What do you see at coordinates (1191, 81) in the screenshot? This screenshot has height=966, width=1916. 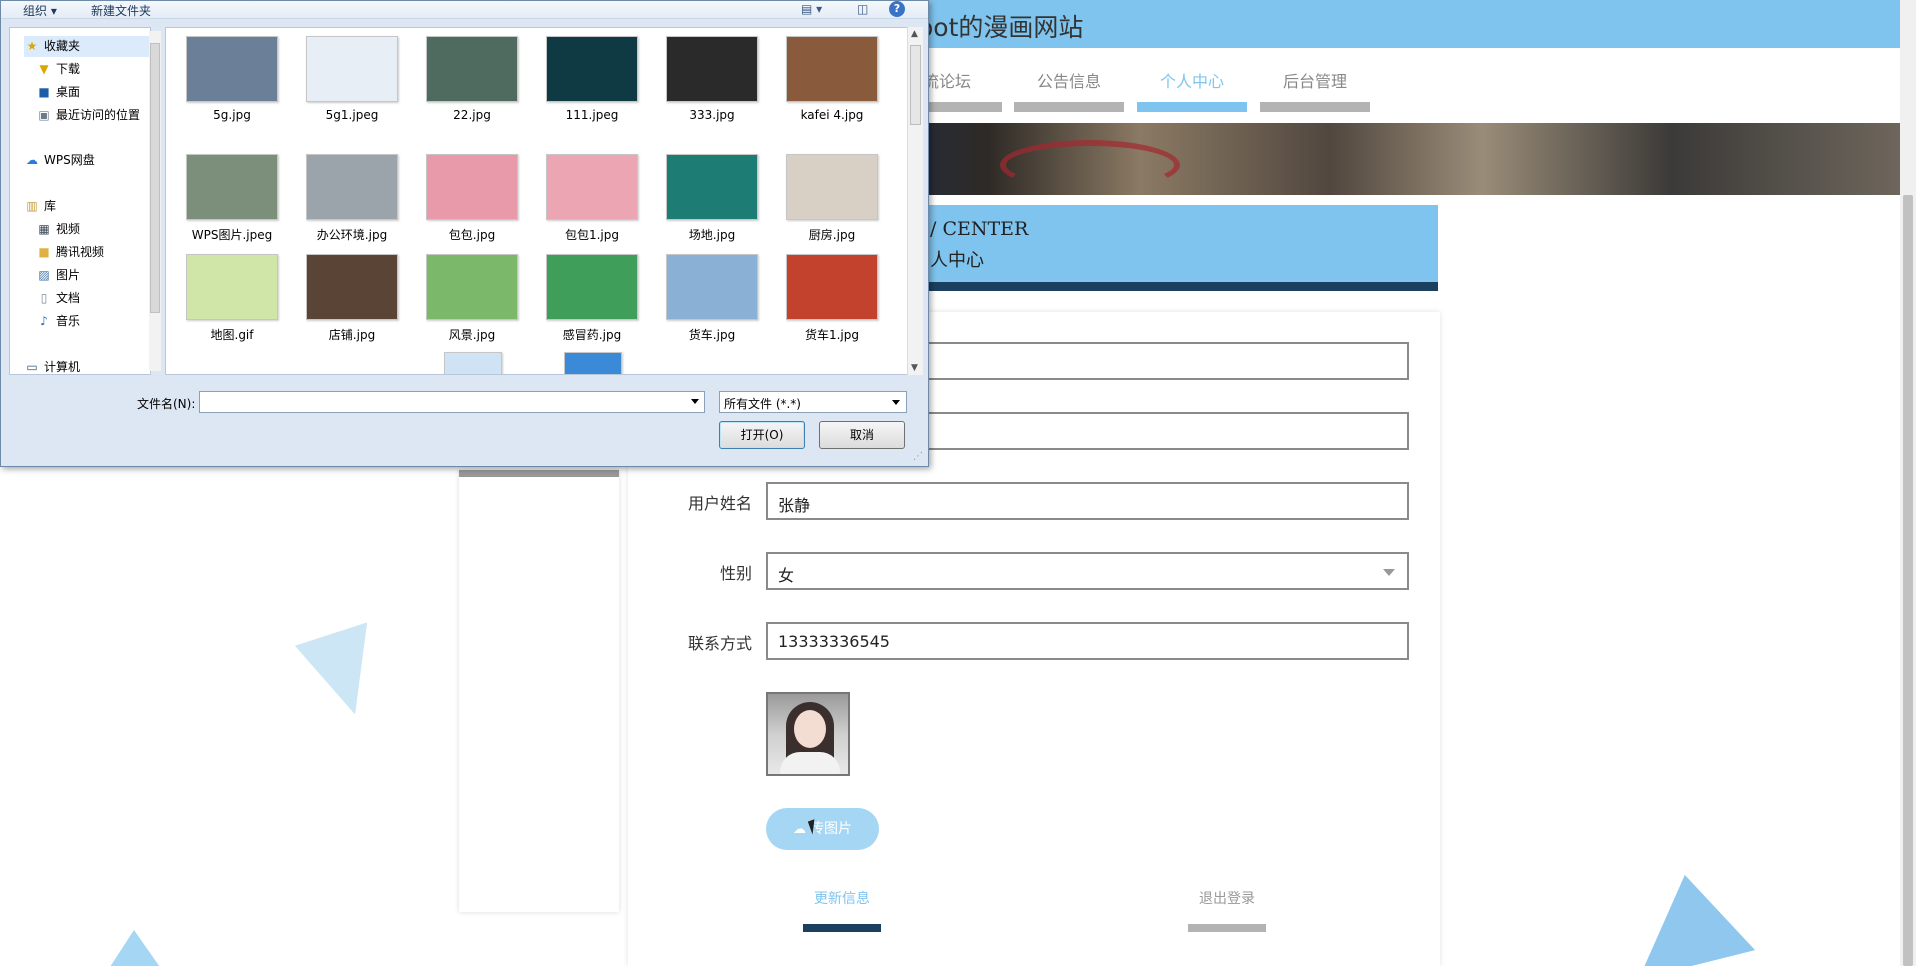 I see `nav-personal-center-label: 个人中心` at bounding box center [1191, 81].